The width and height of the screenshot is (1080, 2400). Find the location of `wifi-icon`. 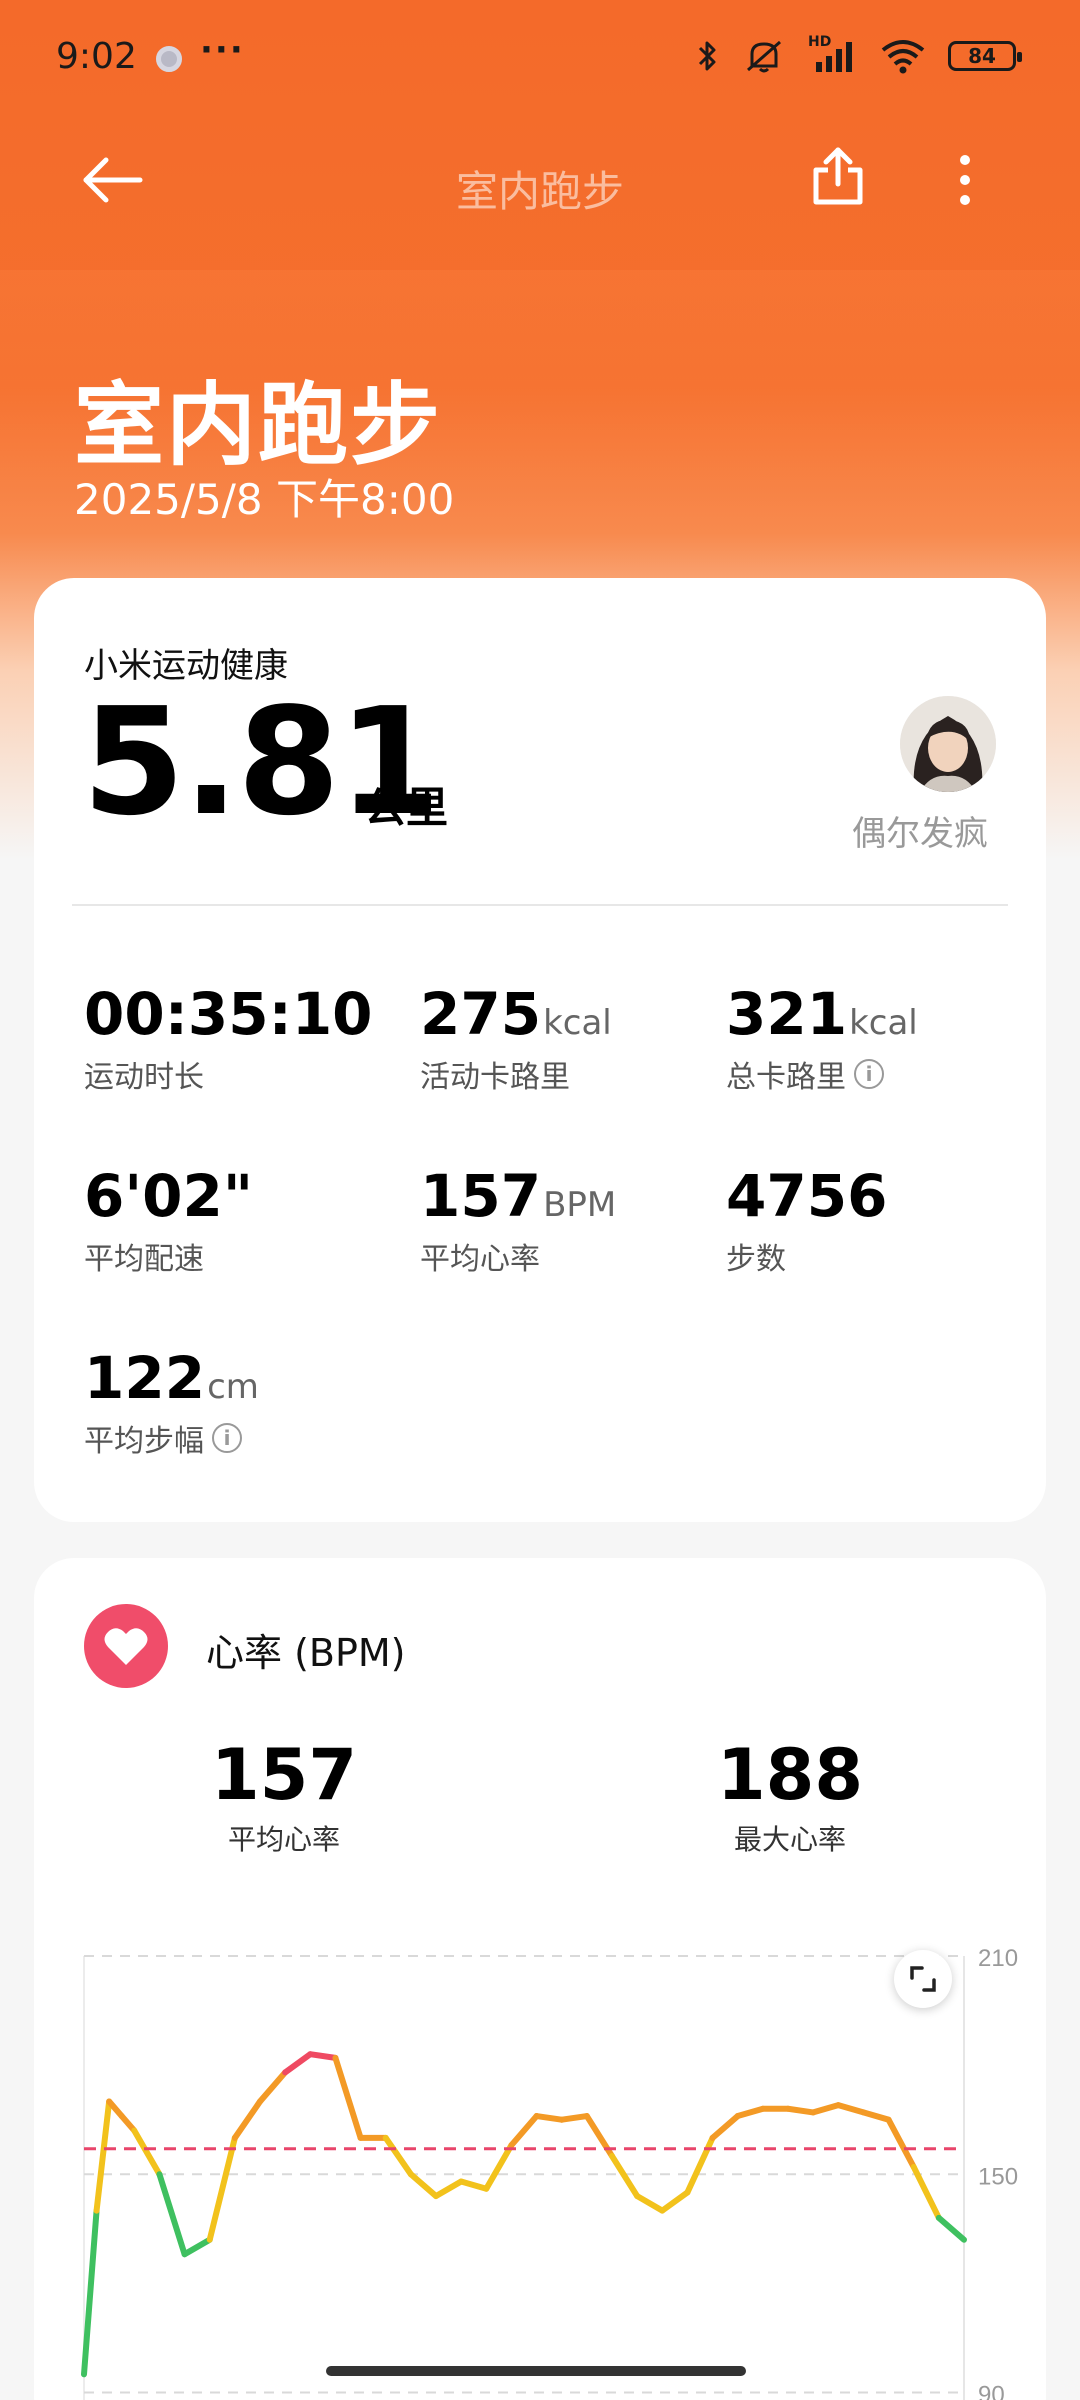

wifi-icon is located at coordinates (903, 57).